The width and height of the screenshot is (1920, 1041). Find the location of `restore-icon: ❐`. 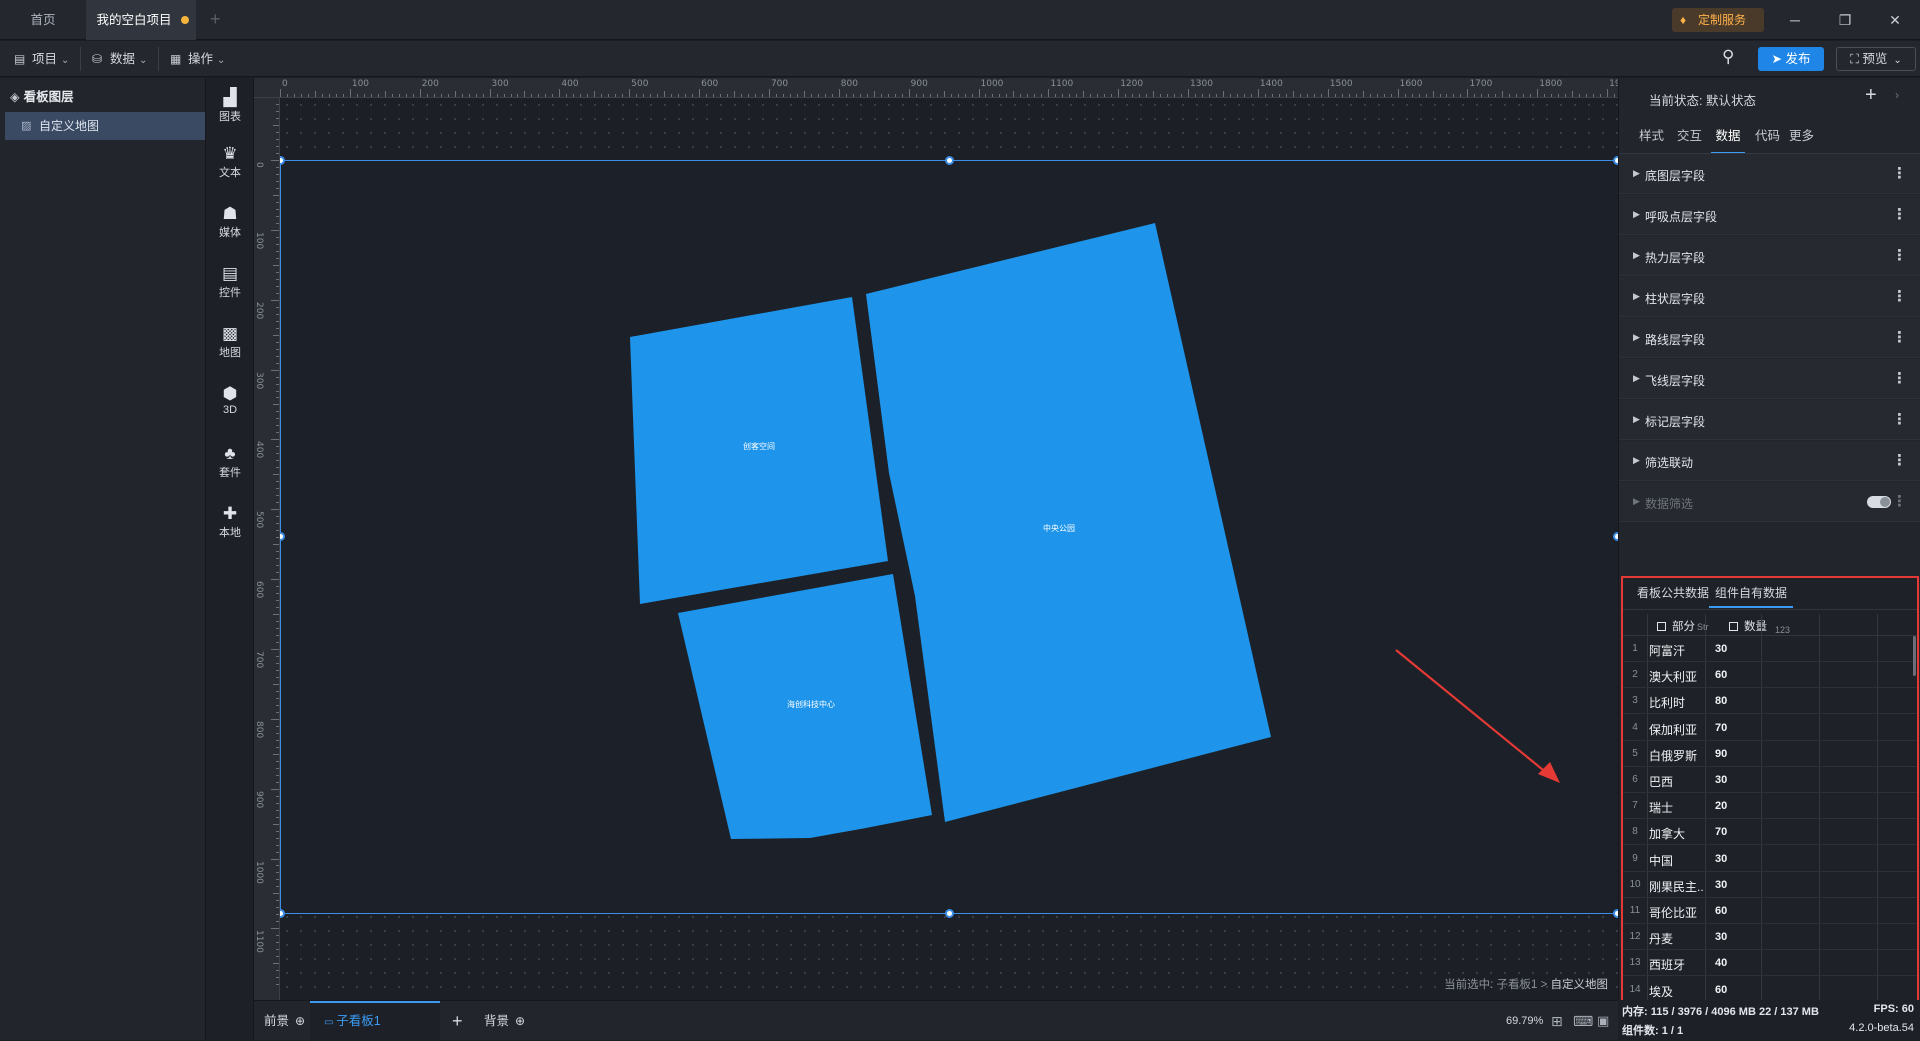

restore-icon: ❐ is located at coordinates (1845, 20).